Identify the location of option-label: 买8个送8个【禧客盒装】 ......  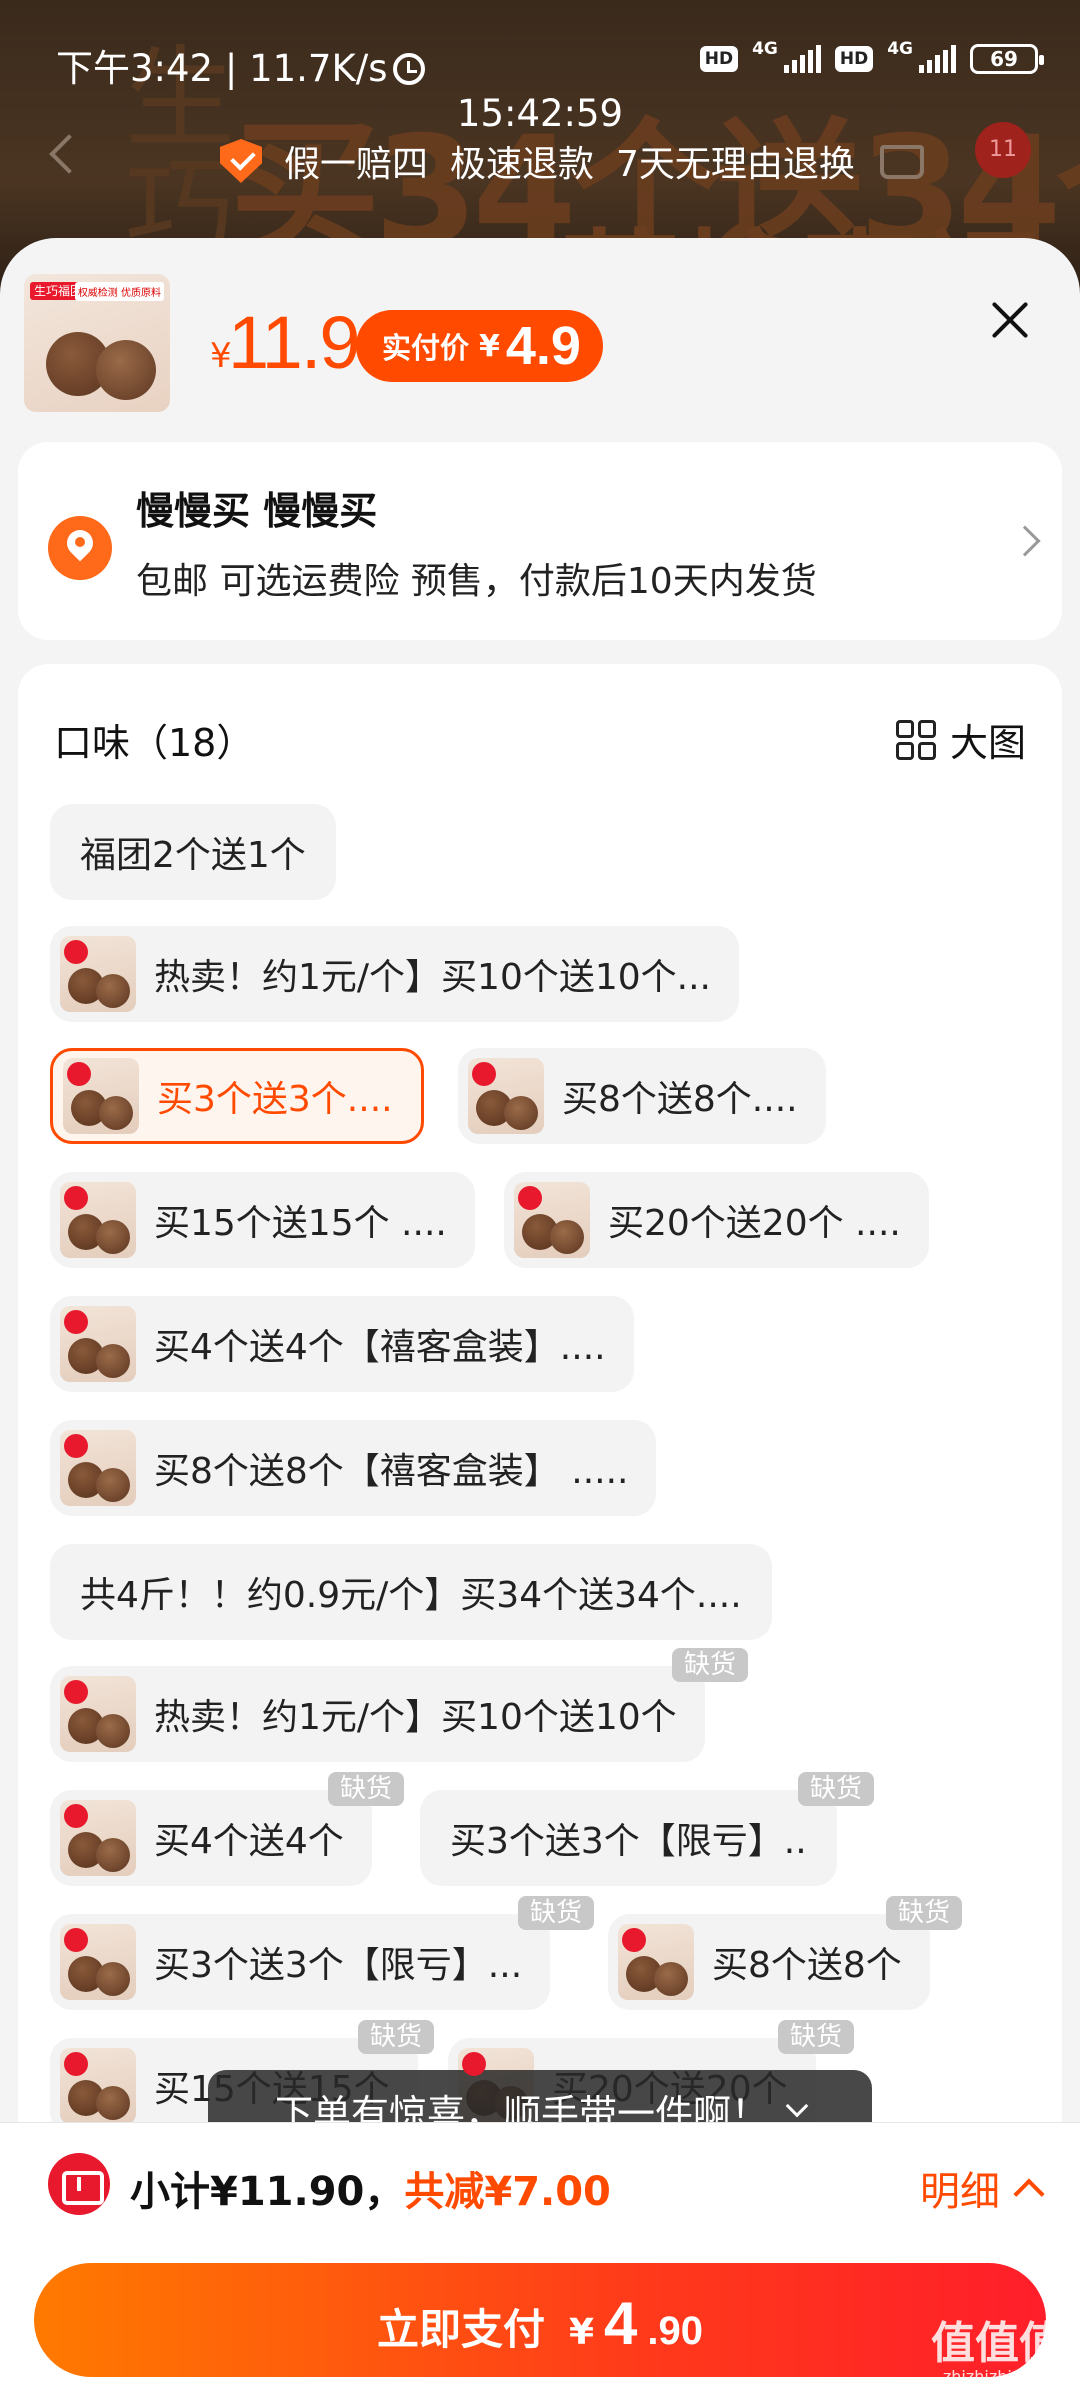
(391, 1471).